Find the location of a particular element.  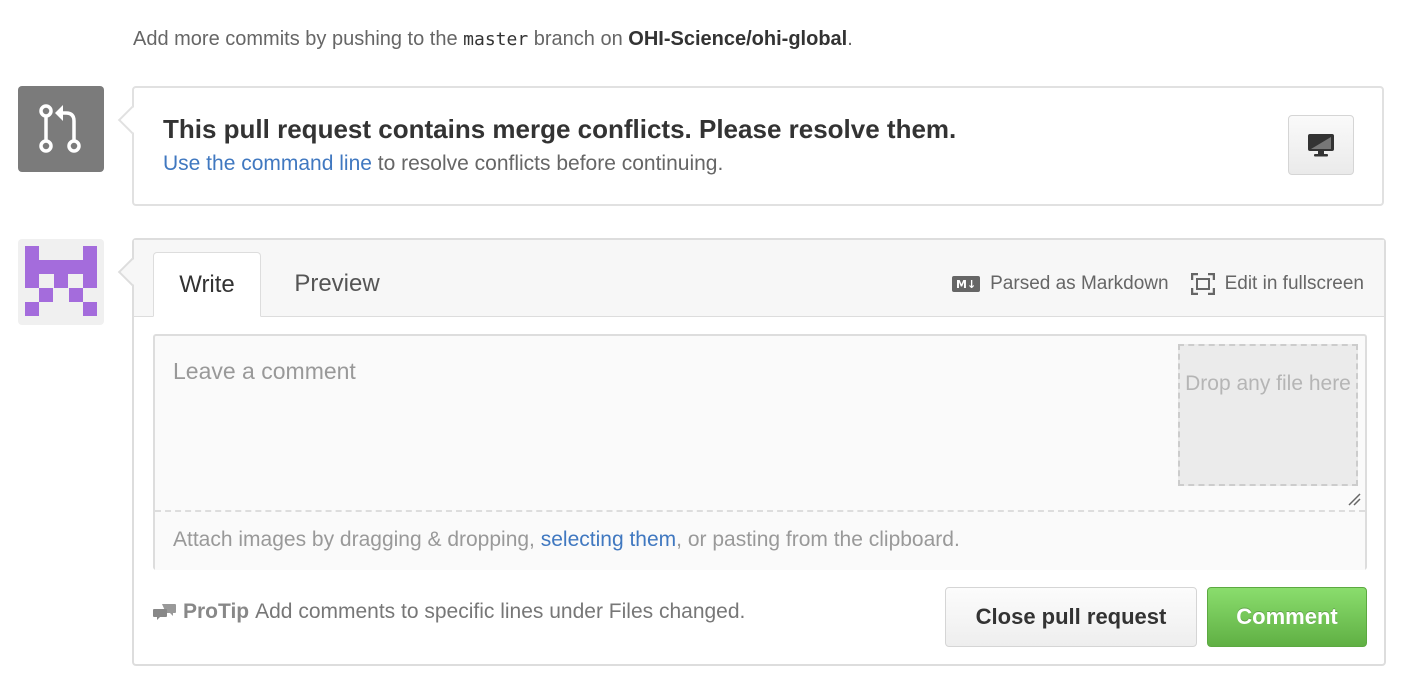

tab-preview: Preview is located at coordinates (337, 284).